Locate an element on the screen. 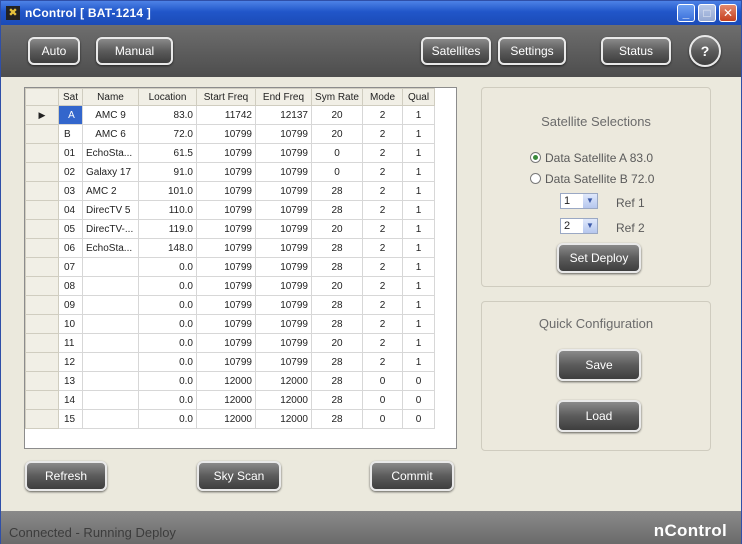  table-cell: 83.0 is located at coordinates (167, 115).